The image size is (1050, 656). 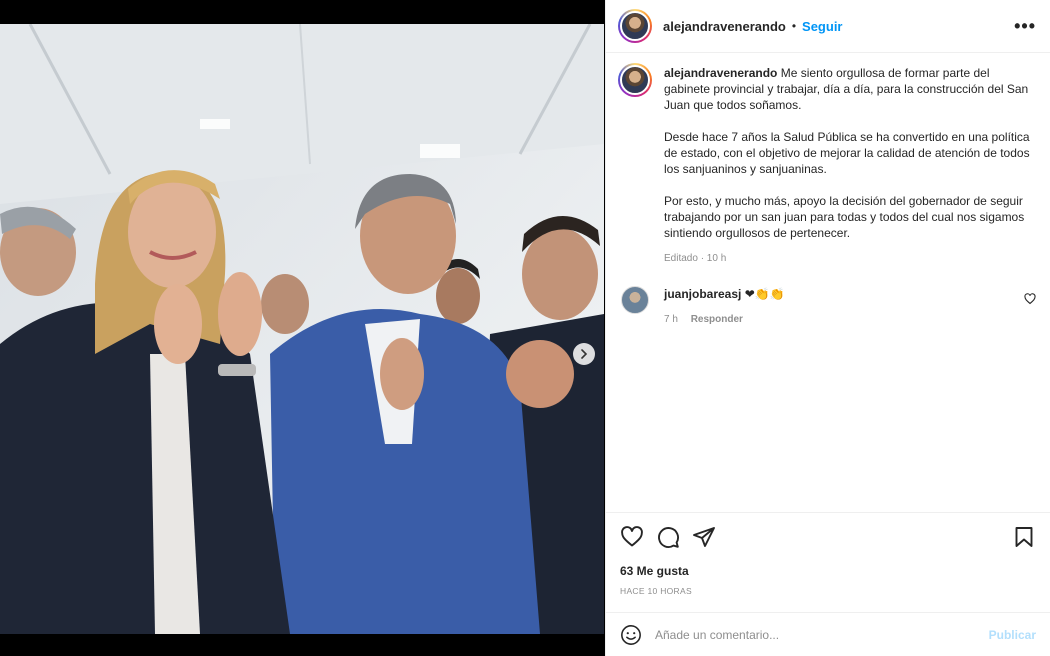 I want to click on comment-text: ❤👏👏, so click(x=764, y=294).